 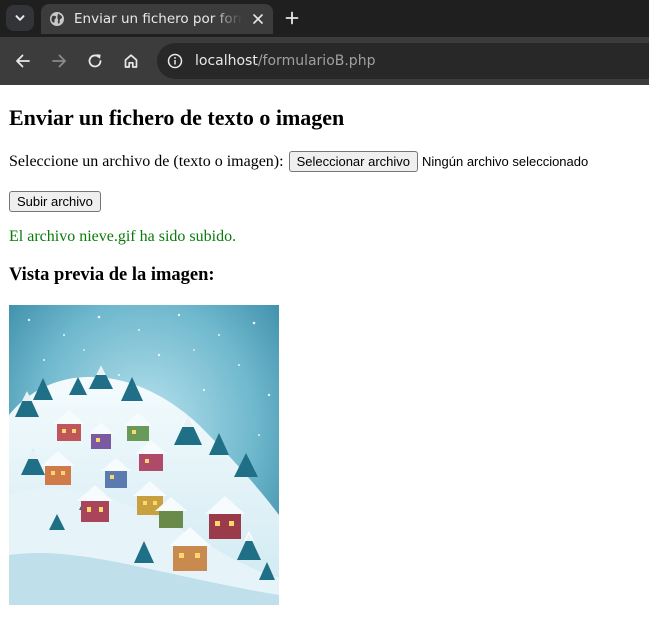 What do you see at coordinates (95, 61) in the screenshot?
I see `reload-icon` at bounding box center [95, 61].